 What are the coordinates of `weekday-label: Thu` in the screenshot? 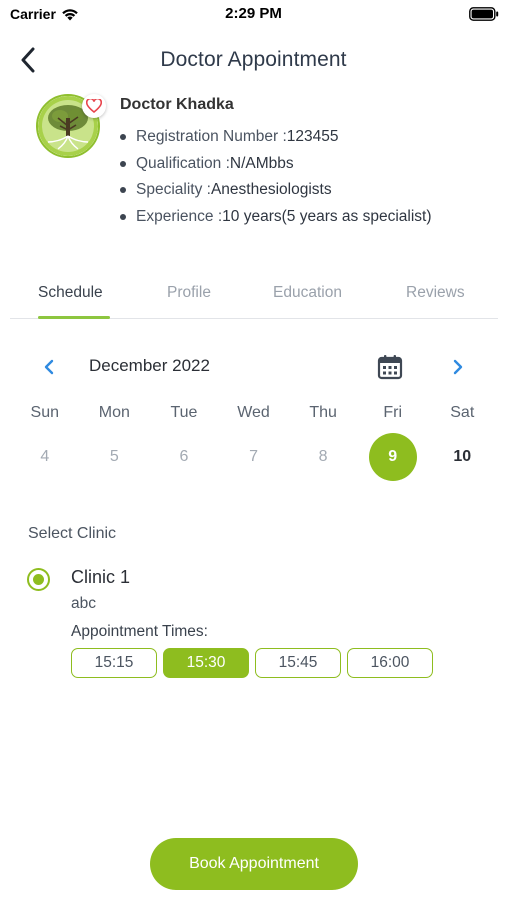 It's located at (323, 412).